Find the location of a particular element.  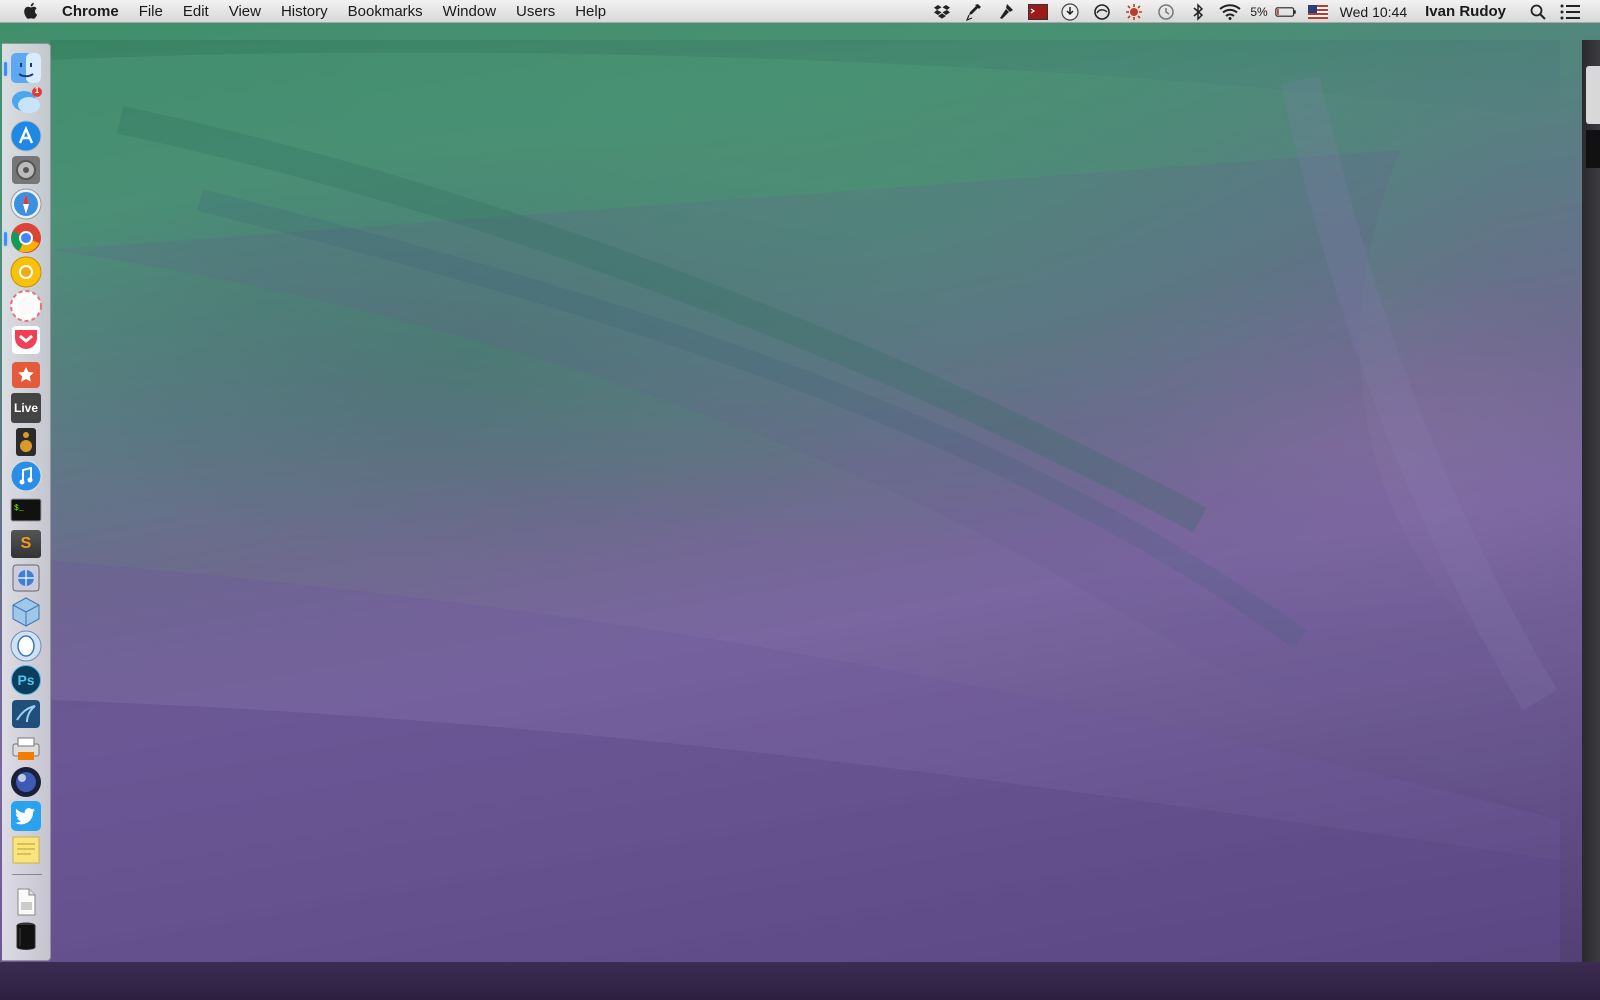

dock-separator is located at coordinates (27, 874).